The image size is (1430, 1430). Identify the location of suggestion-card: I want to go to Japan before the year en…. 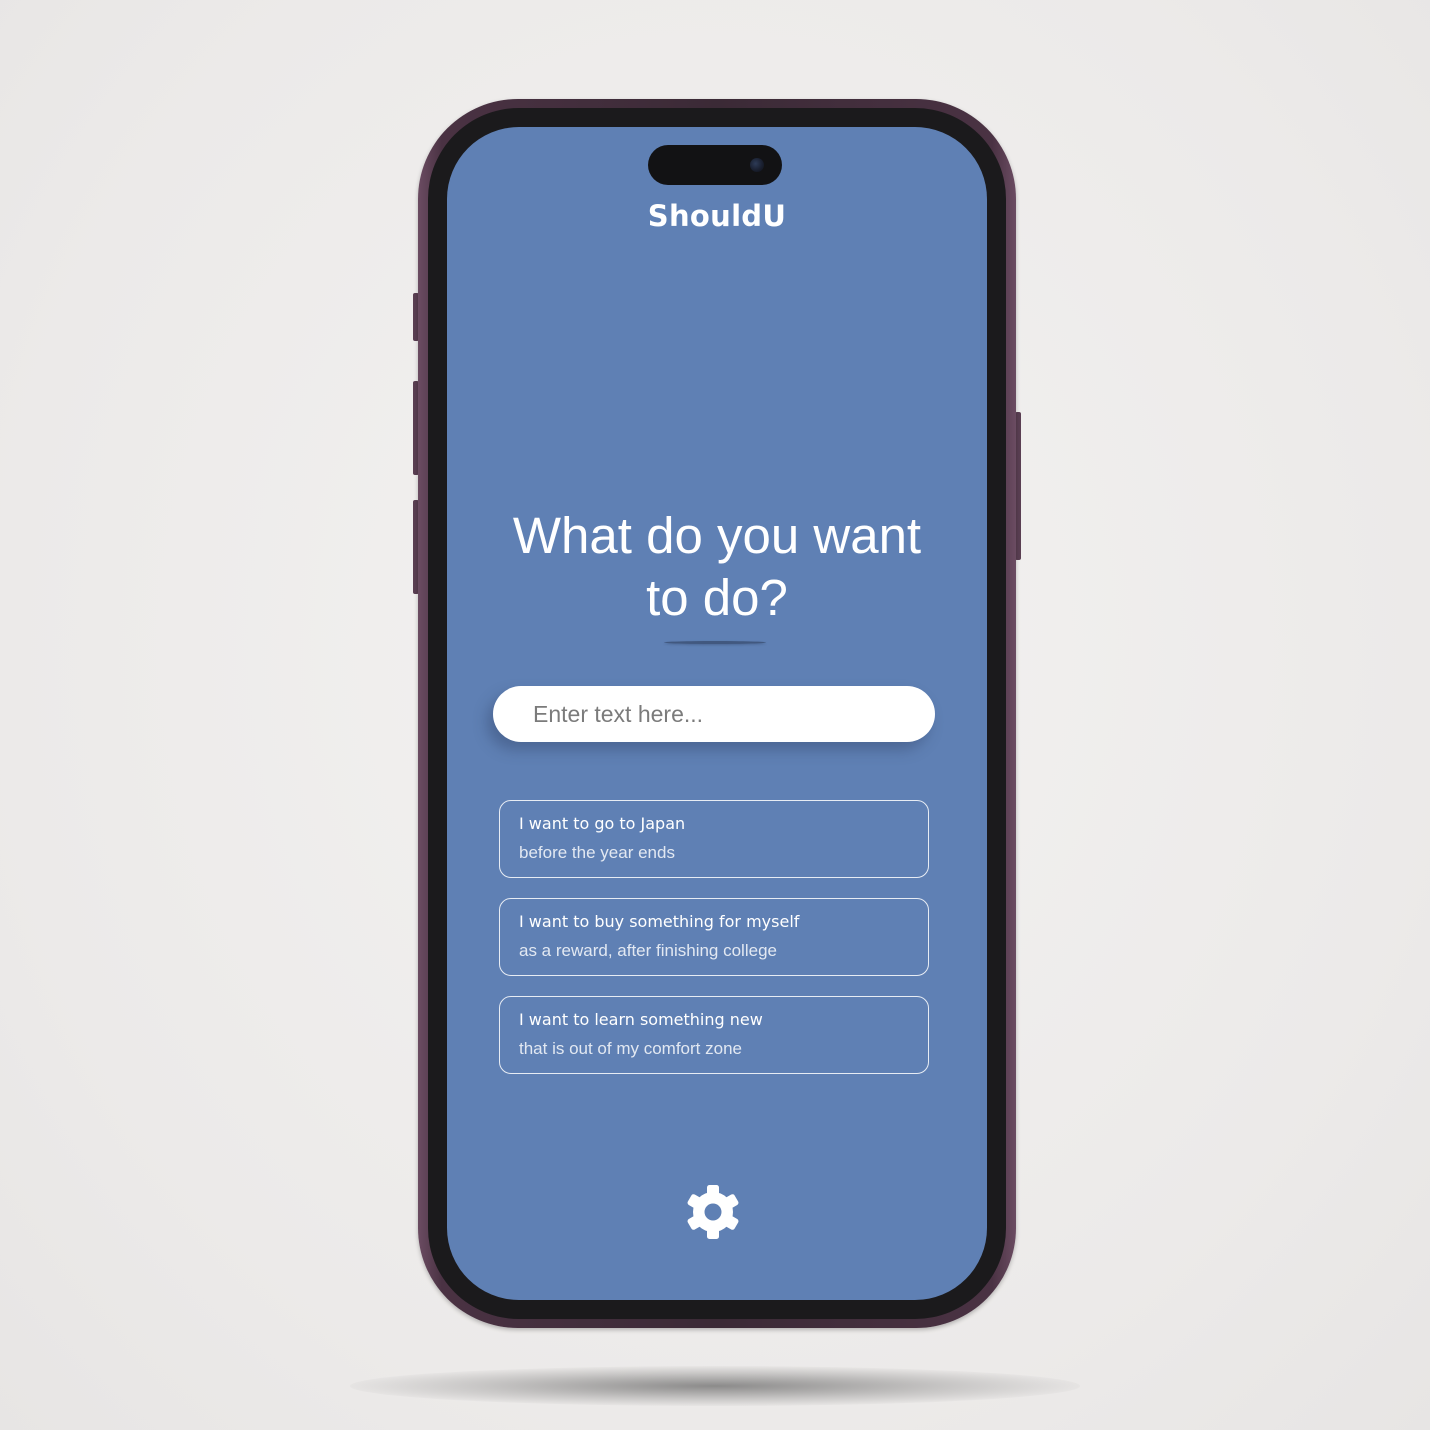
(714, 839).